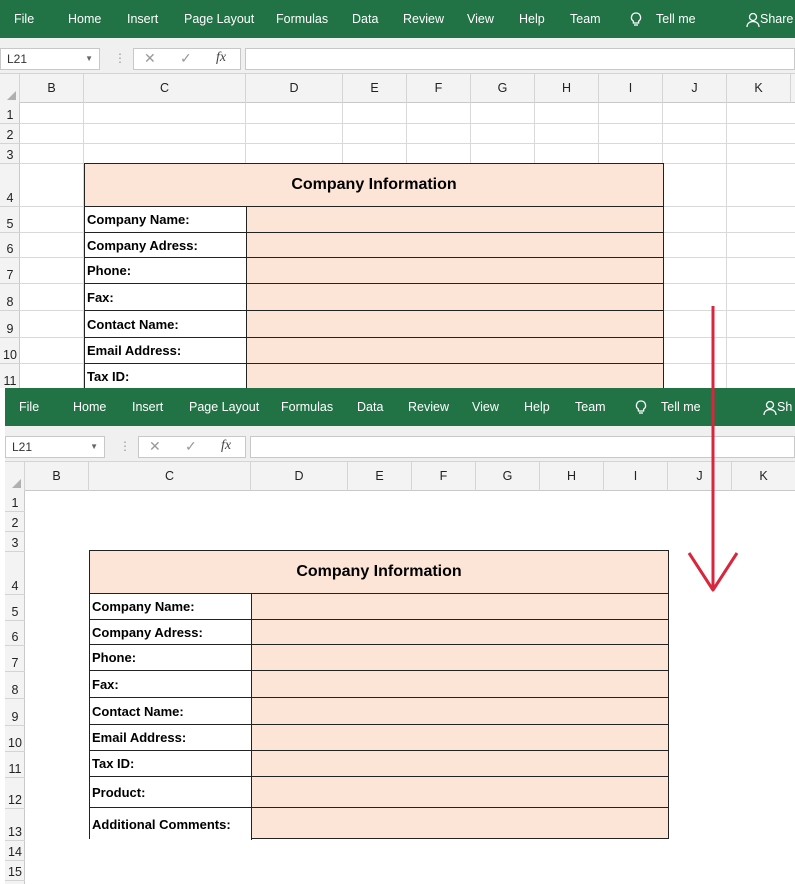 The height and width of the screenshot is (884, 795). Describe the element at coordinates (520, 59) in the screenshot. I see `formula-input` at that location.